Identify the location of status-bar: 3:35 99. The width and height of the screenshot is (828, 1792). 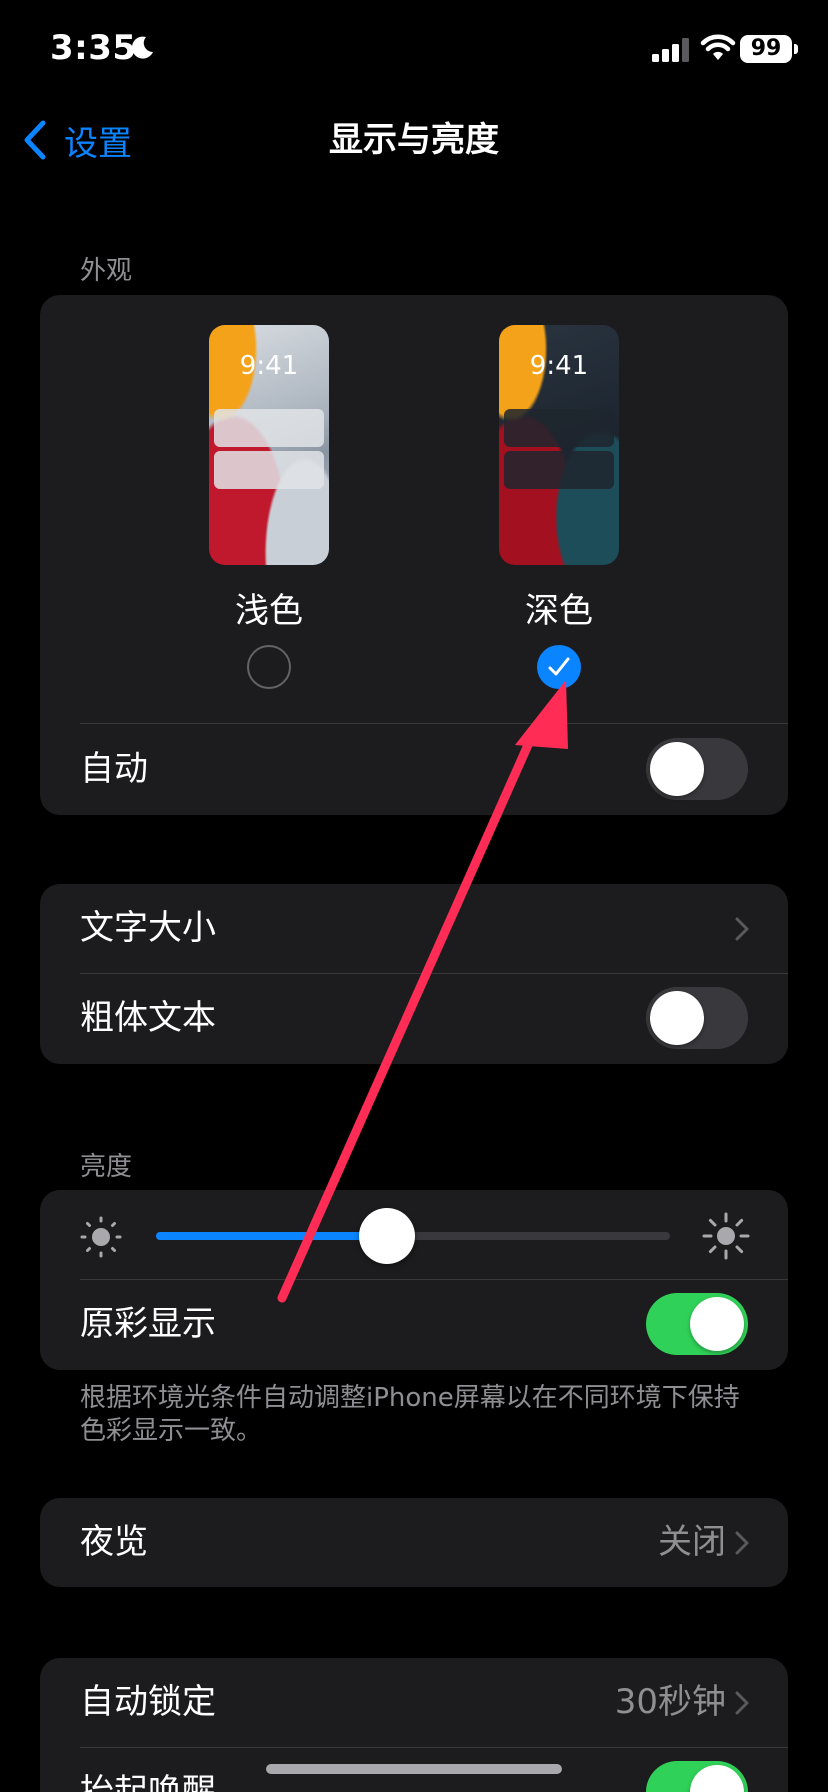
(414, 50).